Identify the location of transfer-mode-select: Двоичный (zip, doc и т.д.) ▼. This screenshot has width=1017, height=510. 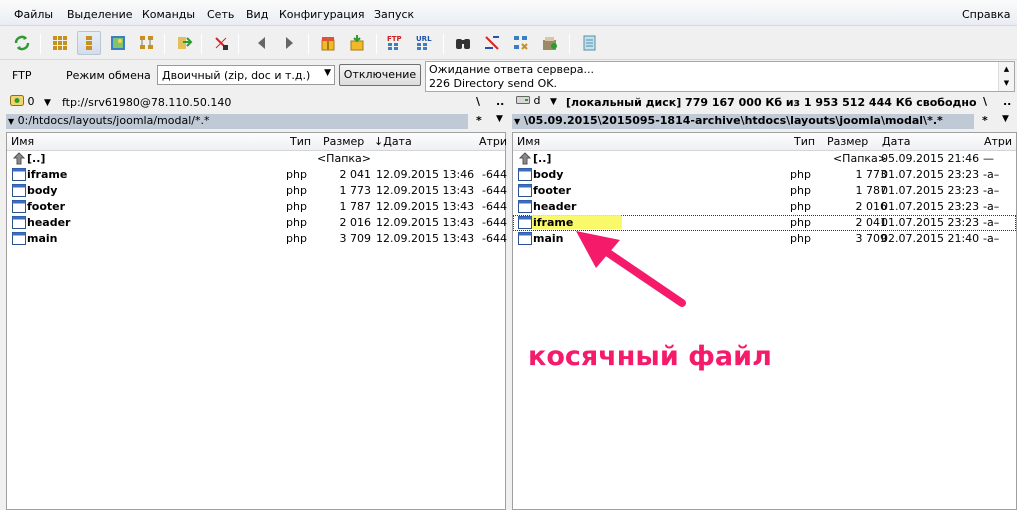
(246, 75).